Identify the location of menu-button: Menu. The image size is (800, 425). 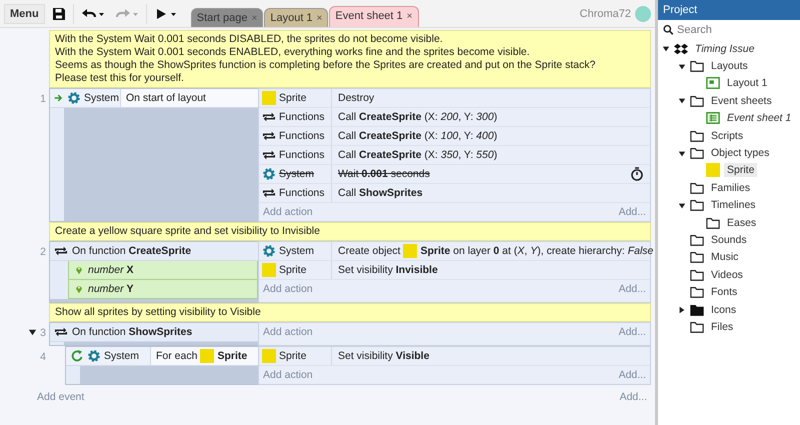
(24, 14).